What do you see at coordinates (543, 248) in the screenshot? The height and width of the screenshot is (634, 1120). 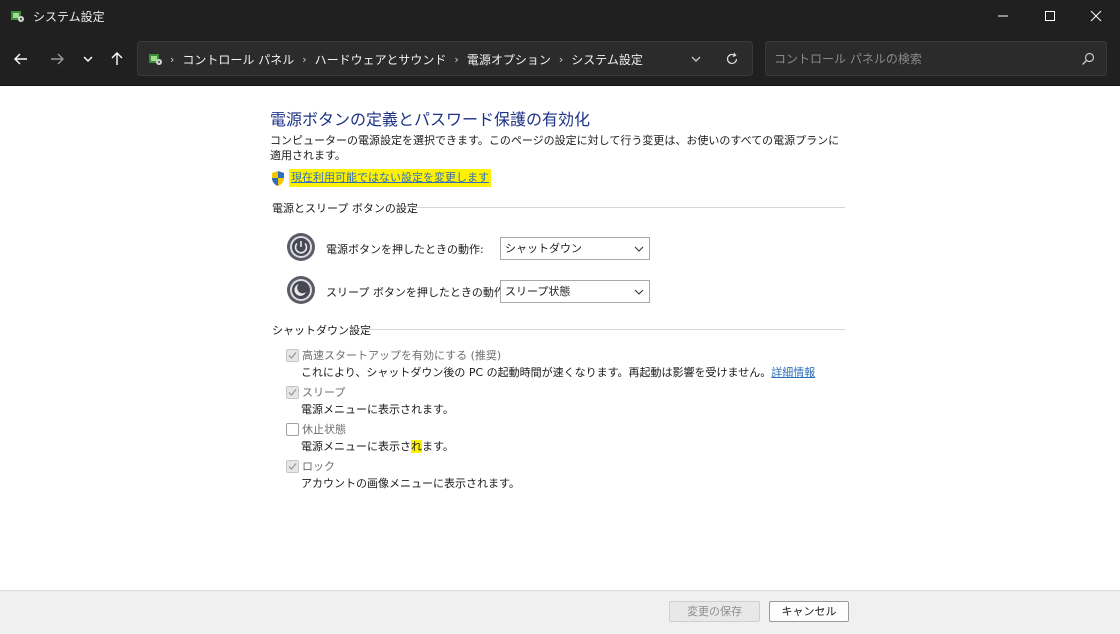 I see `power-button-action-value: シャットダウン` at bounding box center [543, 248].